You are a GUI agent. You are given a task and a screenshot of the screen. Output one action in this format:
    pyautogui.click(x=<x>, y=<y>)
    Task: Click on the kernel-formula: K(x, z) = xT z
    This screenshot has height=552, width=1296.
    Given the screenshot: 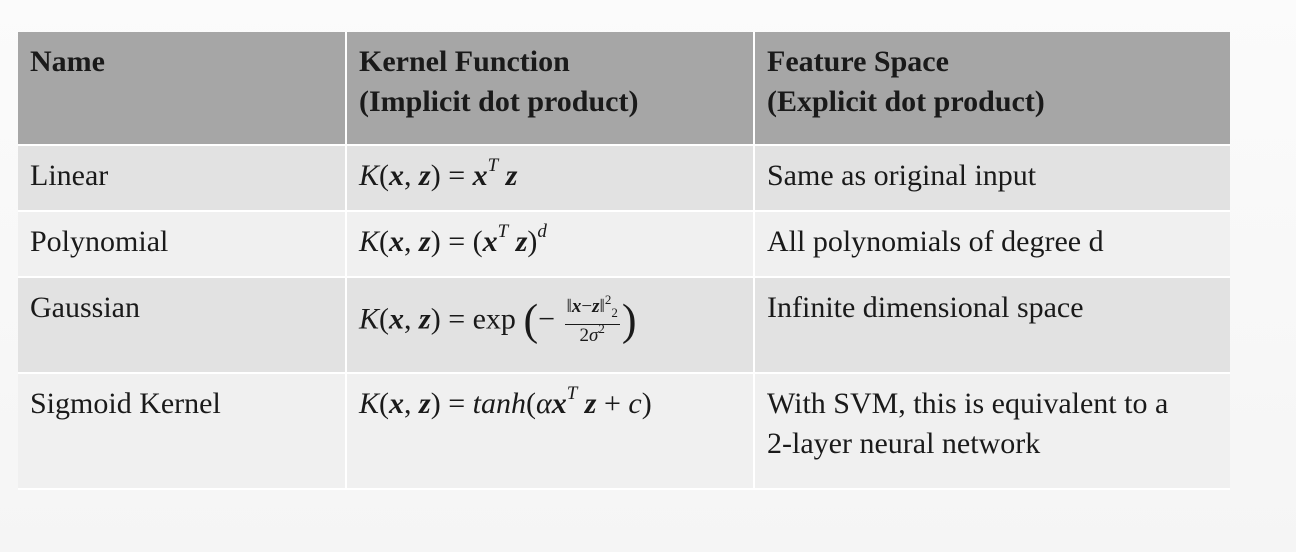 What is the action you would take?
    pyautogui.click(x=550, y=178)
    